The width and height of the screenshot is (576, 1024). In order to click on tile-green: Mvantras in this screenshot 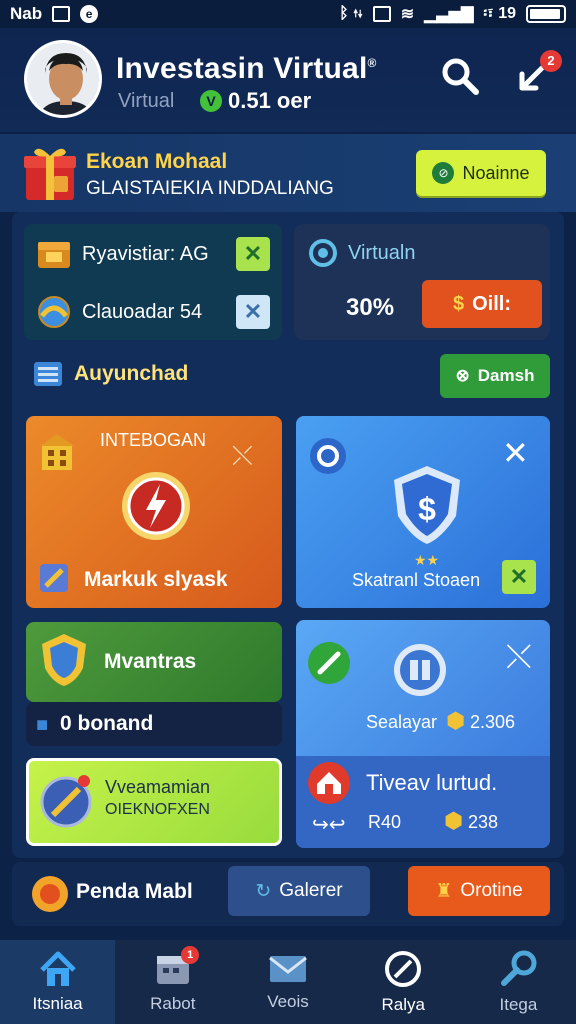, I will do `click(154, 662)`.